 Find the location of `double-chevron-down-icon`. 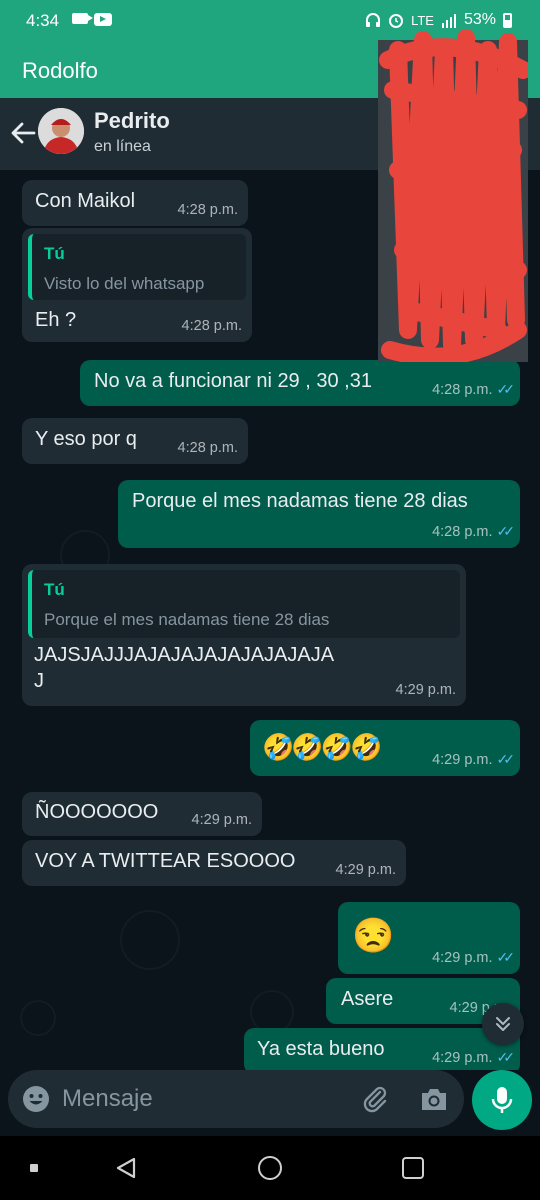

double-chevron-down-icon is located at coordinates (503, 1024).